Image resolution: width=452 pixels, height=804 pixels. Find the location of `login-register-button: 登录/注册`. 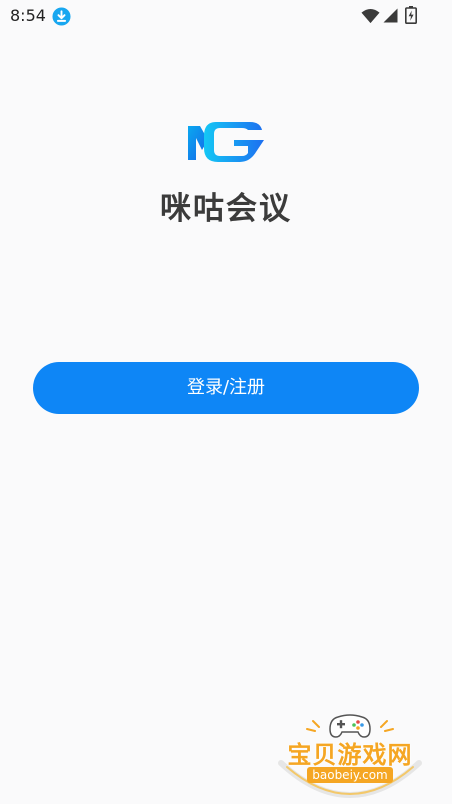

login-register-button: 登录/注册 is located at coordinates (226, 388).